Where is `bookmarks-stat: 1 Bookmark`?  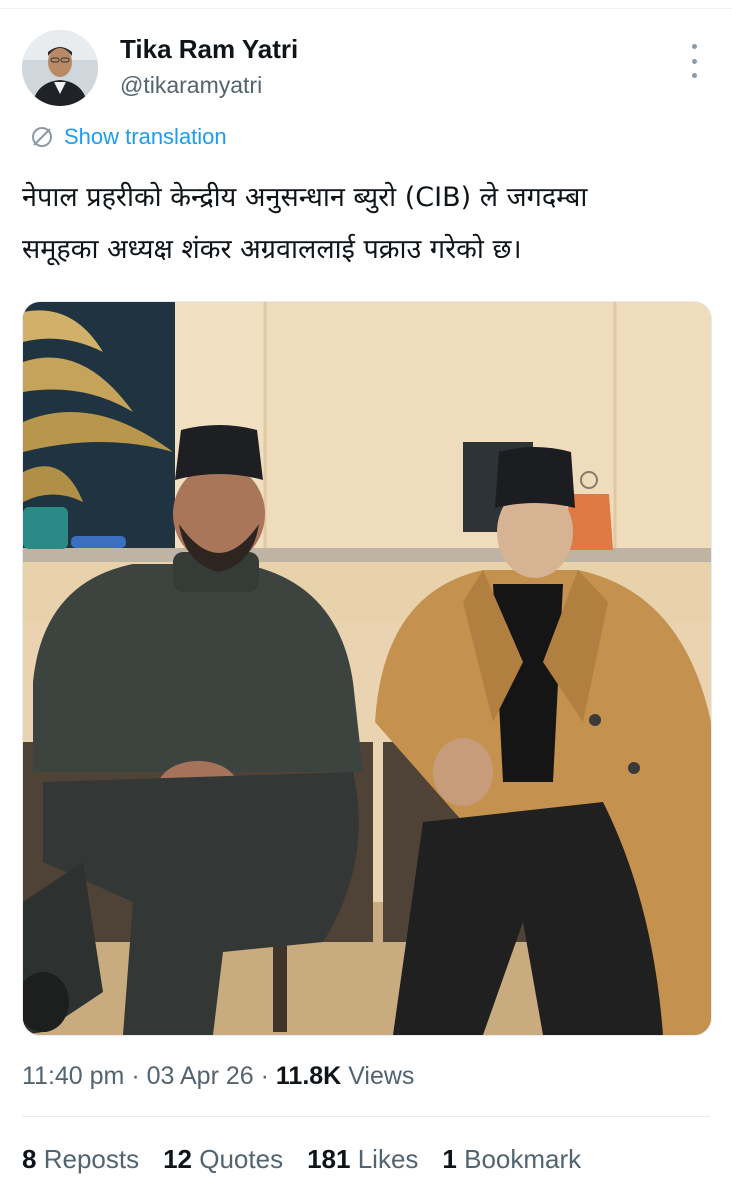
bookmarks-stat: 1 Bookmark is located at coordinates (511, 1159).